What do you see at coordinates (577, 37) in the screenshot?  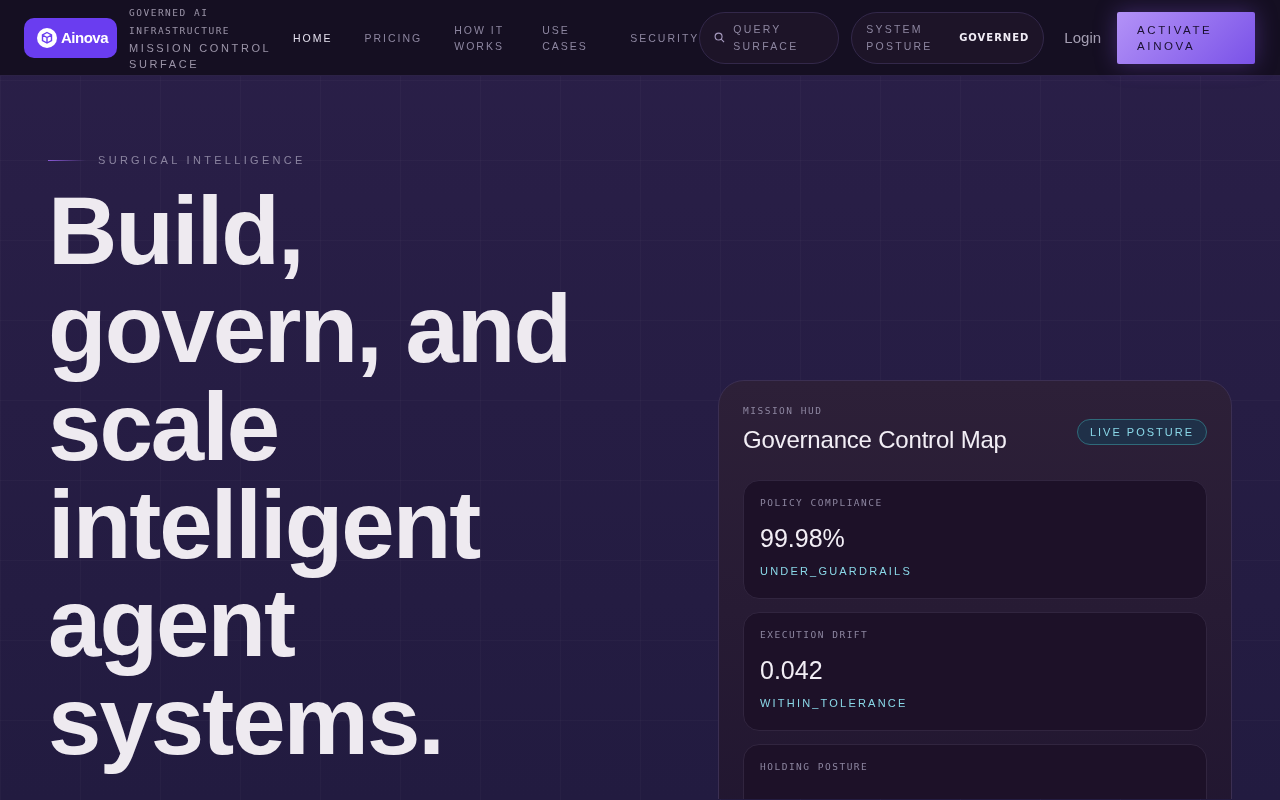 I see `nav-link: USE CASES` at bounding box center [577, 37].